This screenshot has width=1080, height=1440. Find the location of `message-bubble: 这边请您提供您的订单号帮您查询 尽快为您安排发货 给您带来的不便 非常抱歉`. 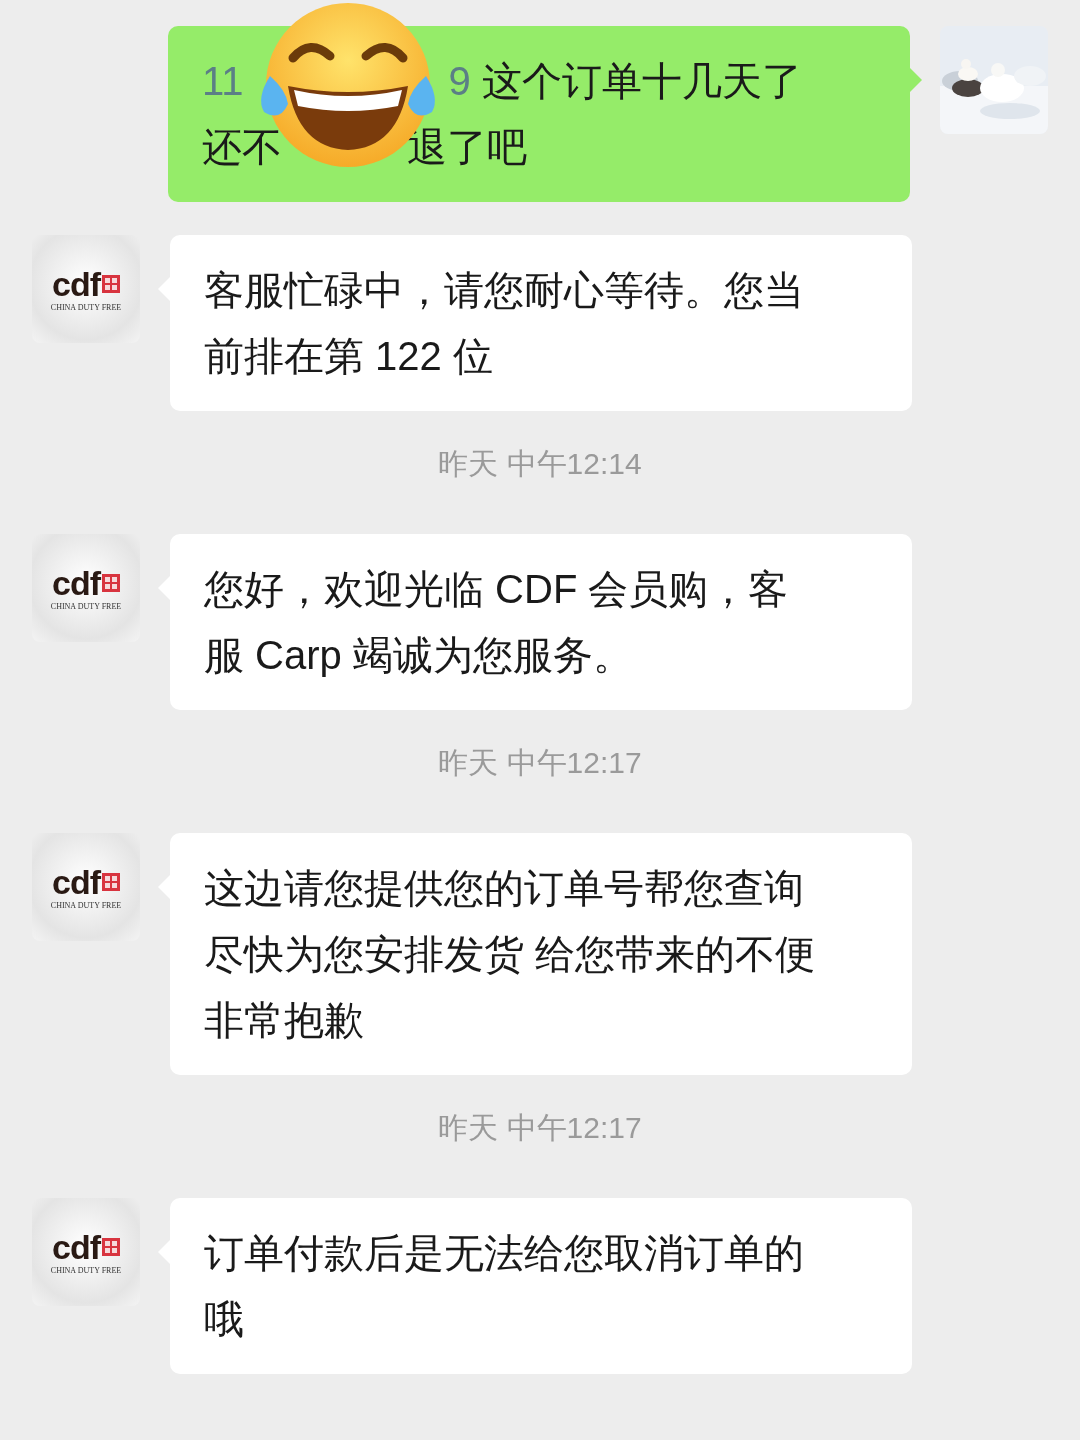

message-bubble: 这边请您提供您的订单号帮您查询 尽快为您安排发货 给您带来的不便 非常抱歉 is located at coordinates (541, 954).